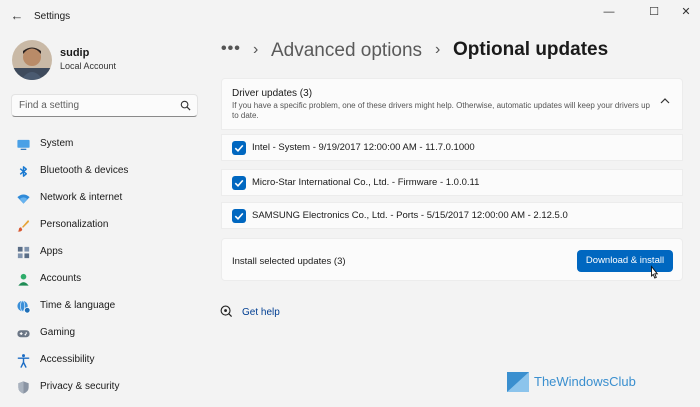  I want to click on sidebar-item-label: System, so click(57, 143).